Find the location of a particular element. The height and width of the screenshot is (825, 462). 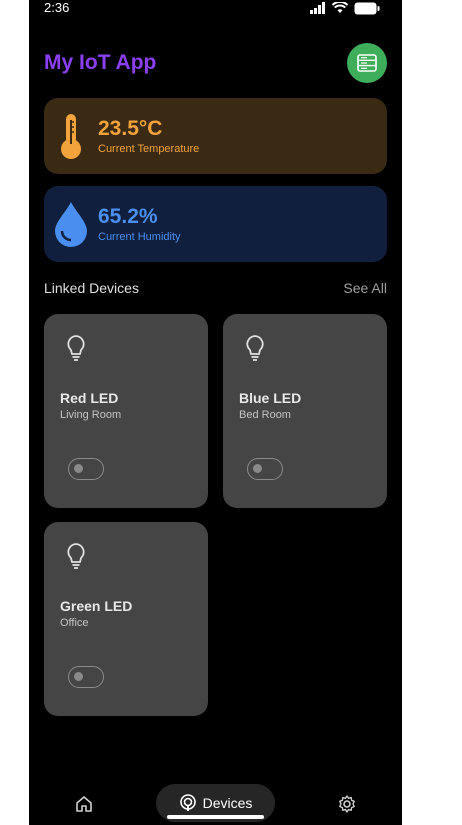

see-all-link: See All is located at coordinates (365, 288).